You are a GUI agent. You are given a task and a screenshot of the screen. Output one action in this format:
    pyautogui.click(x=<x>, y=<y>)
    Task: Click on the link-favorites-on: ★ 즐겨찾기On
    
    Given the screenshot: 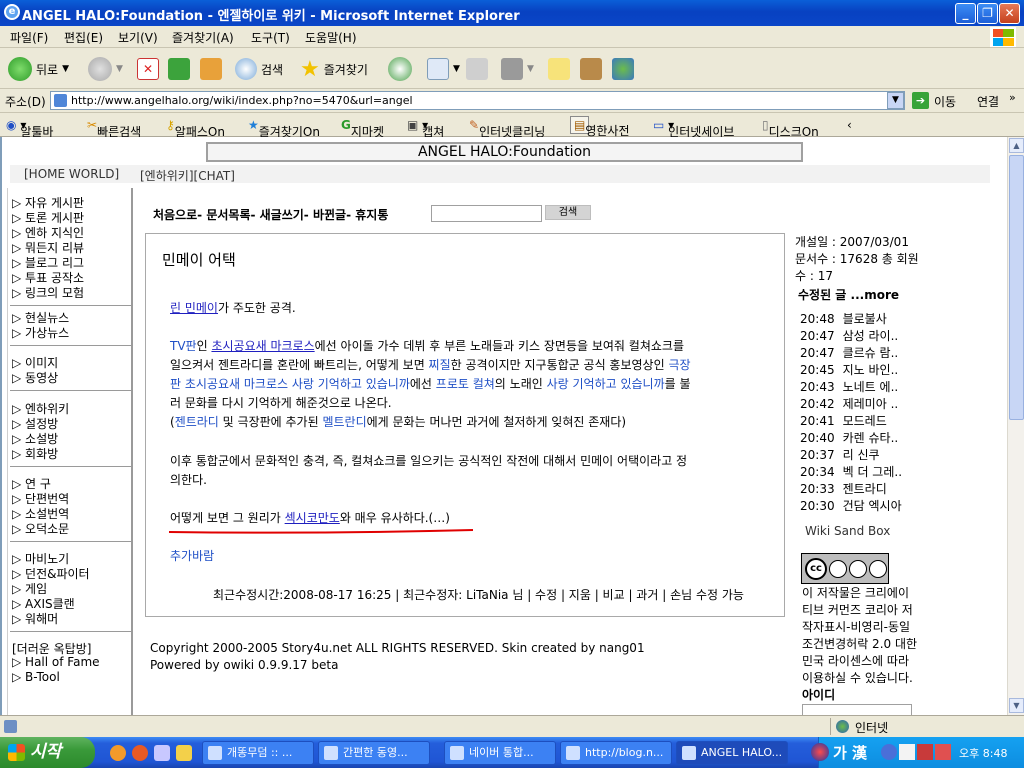 What is the action you would take?
    pyautogui.click(x=284, y=128)
    